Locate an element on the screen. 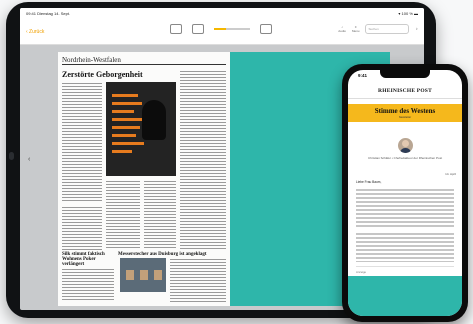 The image size is (473, 324). ad-block is located at coordinates (405, 296).